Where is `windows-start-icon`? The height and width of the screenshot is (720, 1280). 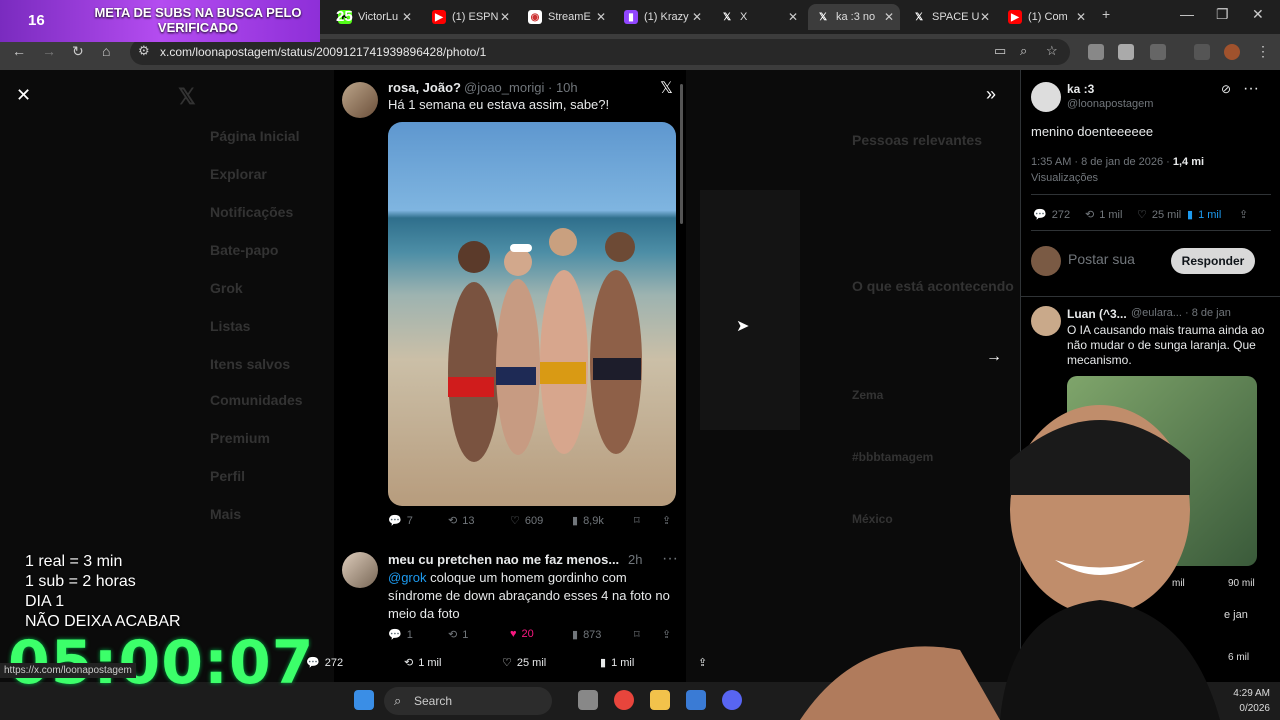
windows-start-icon is located at coordinates (364, 700).